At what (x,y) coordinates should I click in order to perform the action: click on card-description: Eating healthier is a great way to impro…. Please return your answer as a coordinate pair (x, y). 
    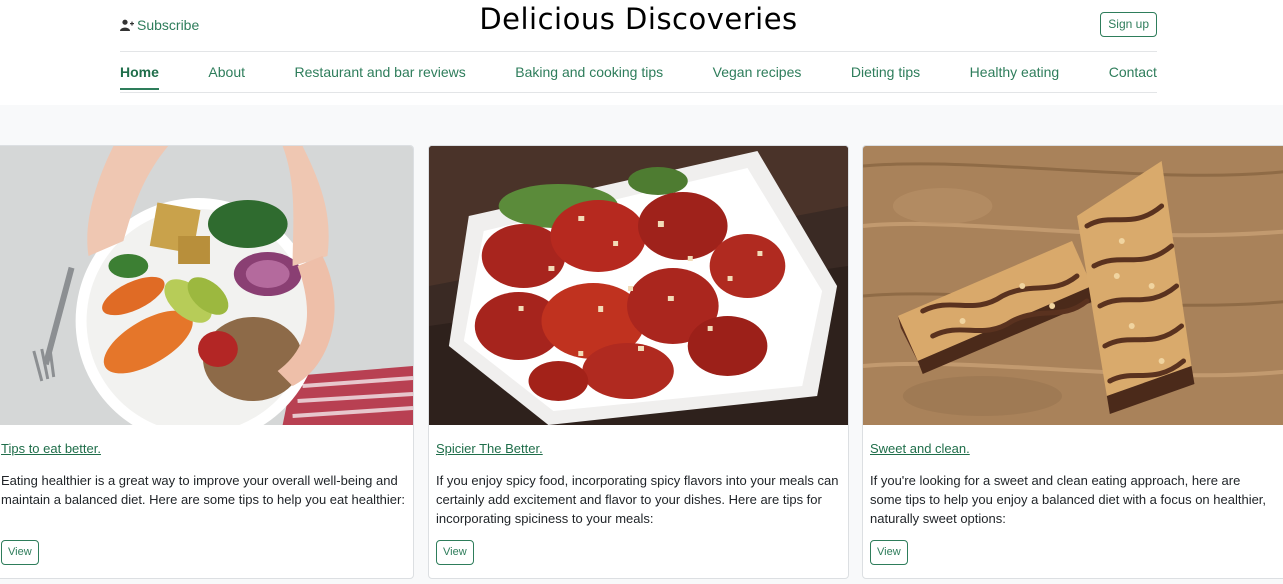
    Looking at the image, I should click on (203, 490).